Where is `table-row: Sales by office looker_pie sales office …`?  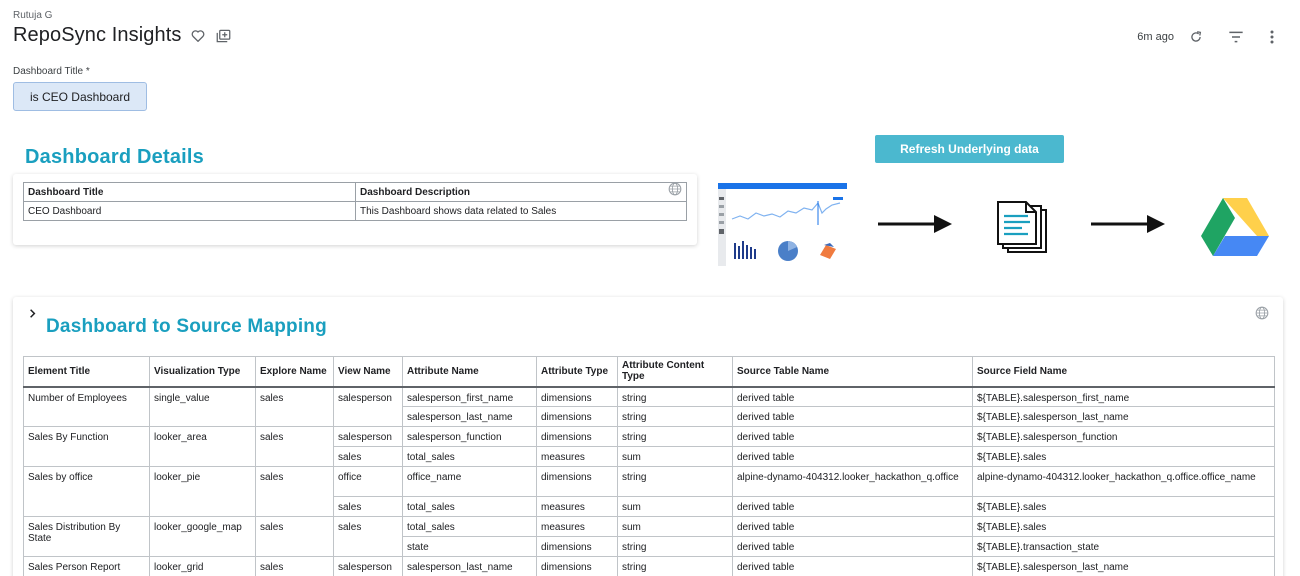
table-row: Sales by office looker_pie sales office … is located at coordinates (649, 491).